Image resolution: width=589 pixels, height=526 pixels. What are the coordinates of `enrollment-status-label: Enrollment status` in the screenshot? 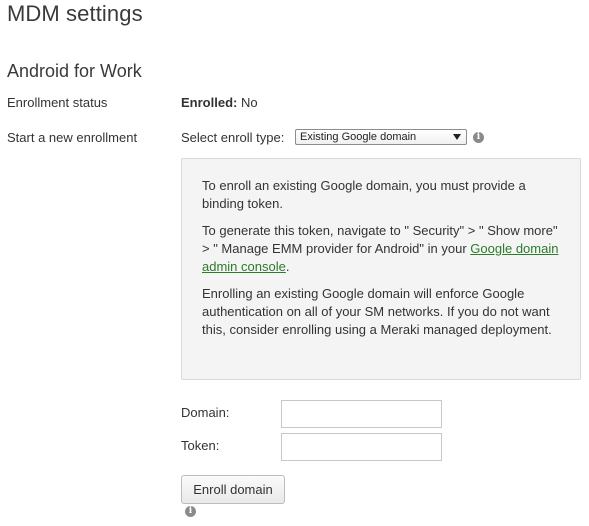 It's located at (57, 102).